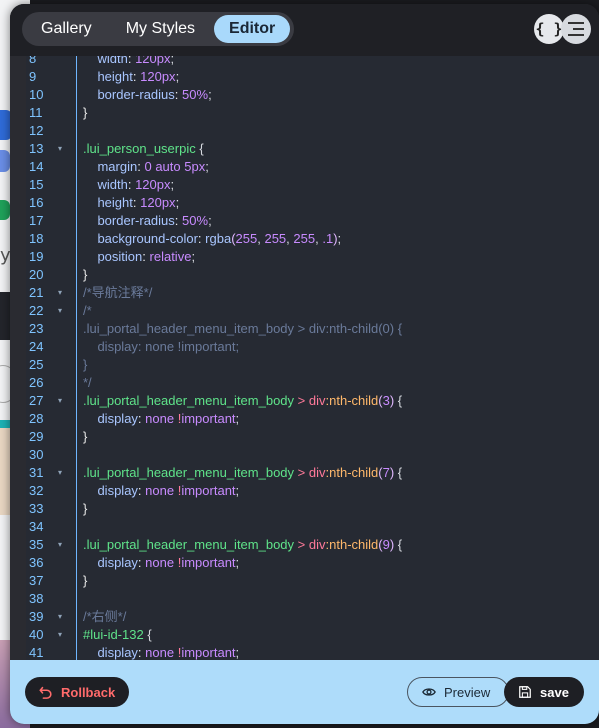 The image size is (599, 728). I want to click on line-number: 26, so click(36, 382).